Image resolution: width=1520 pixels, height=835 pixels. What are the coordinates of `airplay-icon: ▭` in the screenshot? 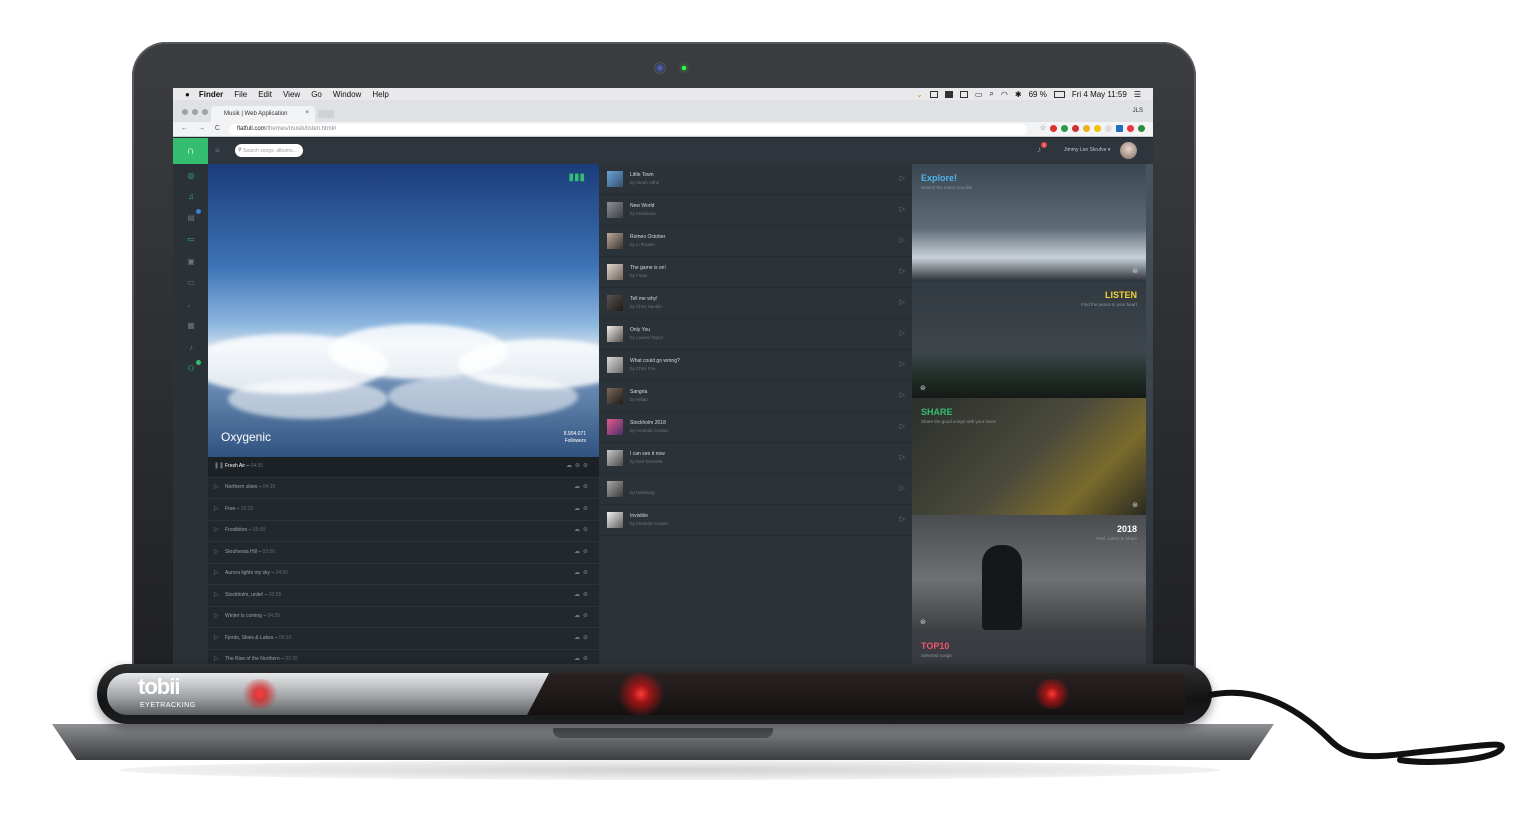 It's located at (979, 94).